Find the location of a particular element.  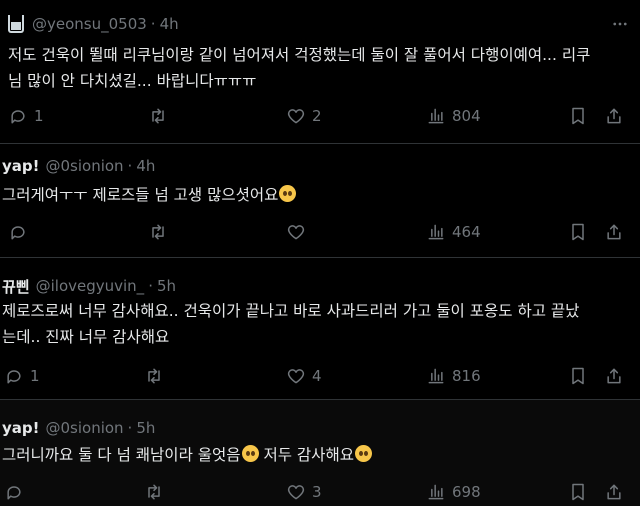

tweet-header: 뀨삔 @ilovegyuvin_ · 5h is located at coordinates (302, 286).